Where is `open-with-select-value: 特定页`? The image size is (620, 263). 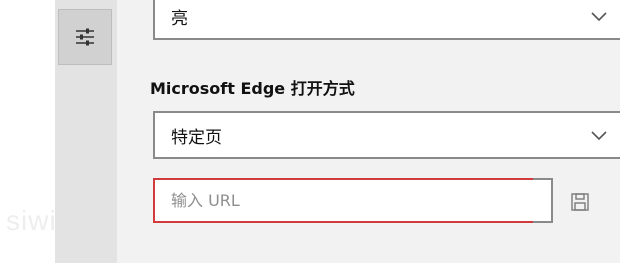
open-with-select-value: 特定页 is located at coordinates (196, 137).